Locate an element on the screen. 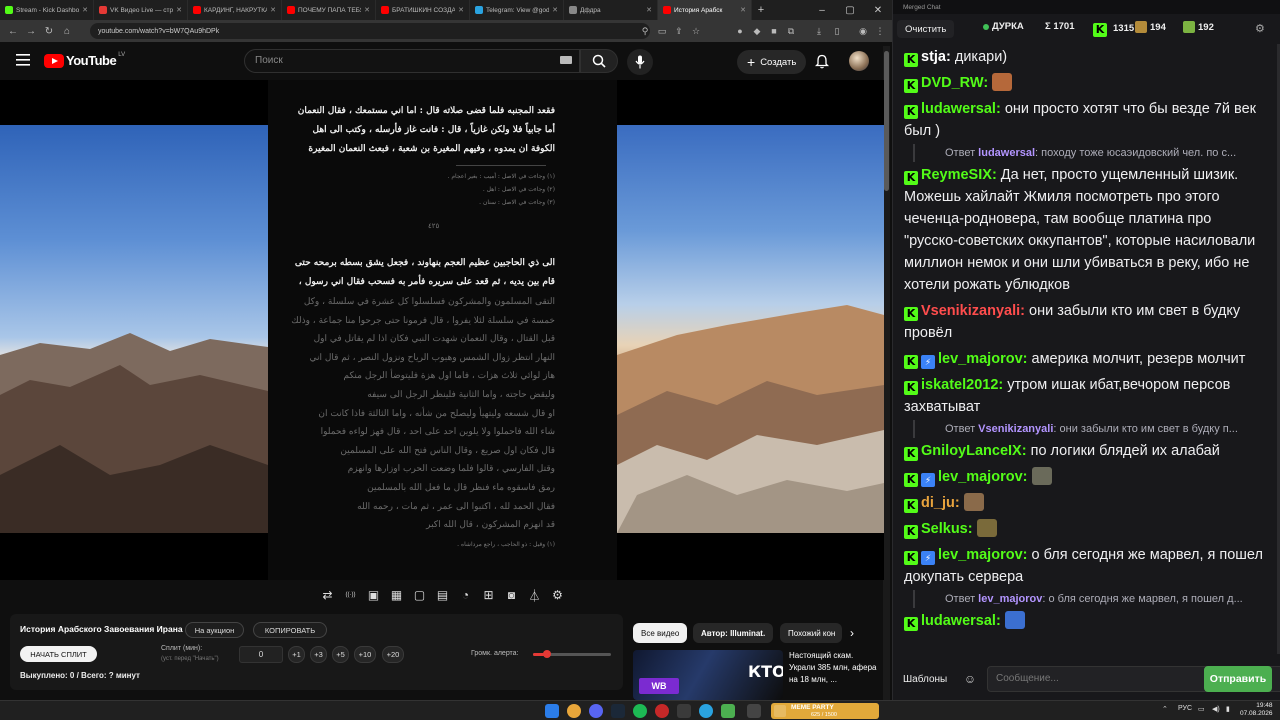 This screenshot has width=1280, height=720. tray-chevron-icon: ⌃ is located at coordinates (1165, 709).